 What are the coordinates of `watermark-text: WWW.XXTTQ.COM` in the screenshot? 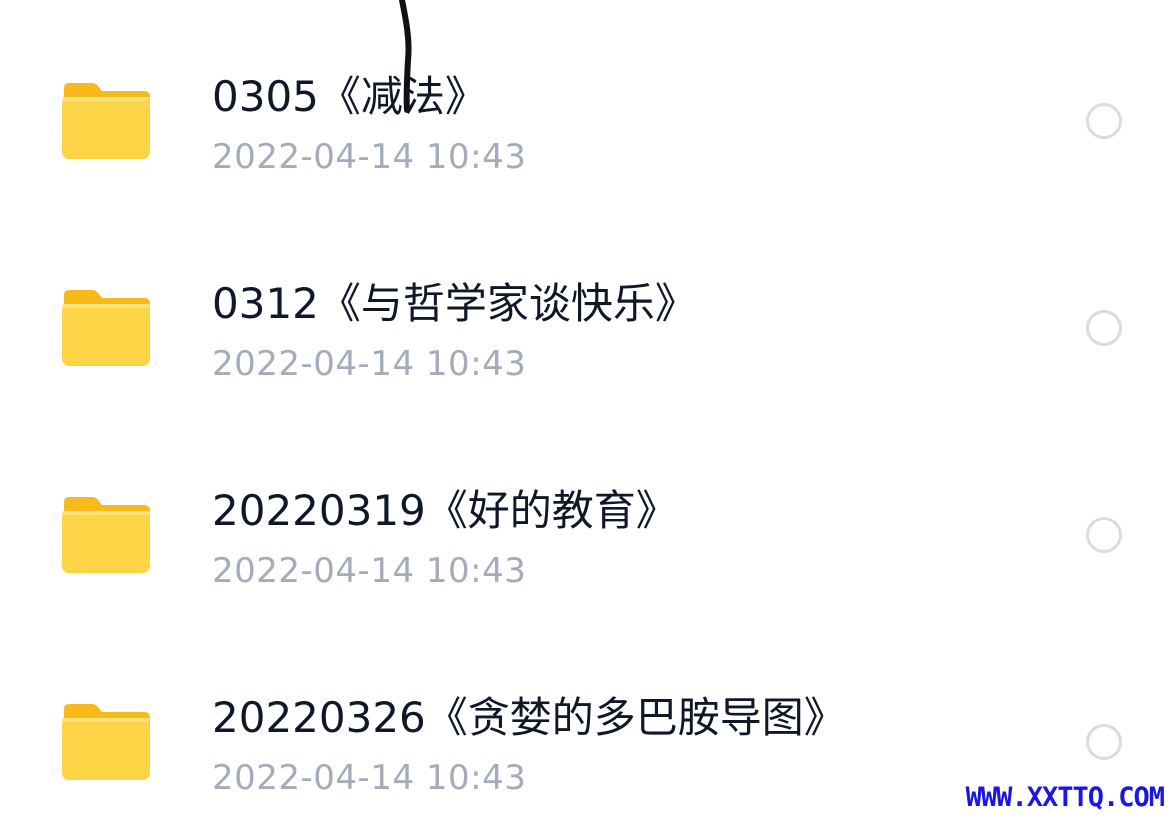 It's located at (1065, 797).